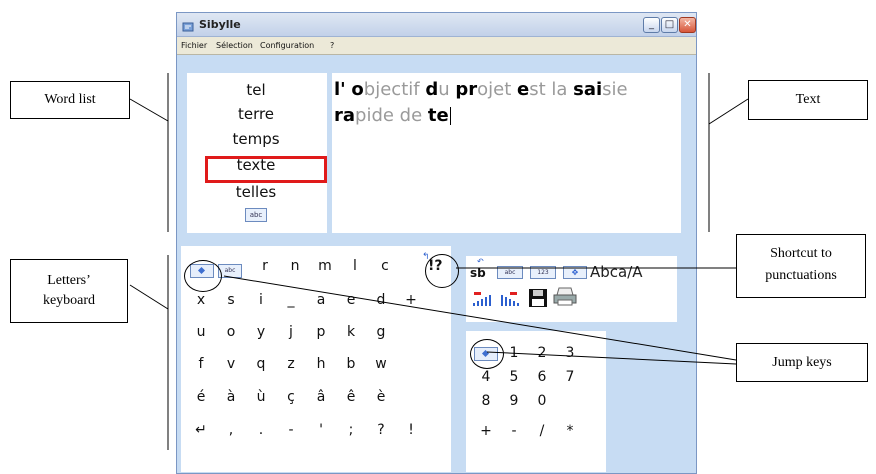  What do you see at coordinates (149, 297) in the screenshot?
I see `letters-leader` at bounding box center [149, 297].